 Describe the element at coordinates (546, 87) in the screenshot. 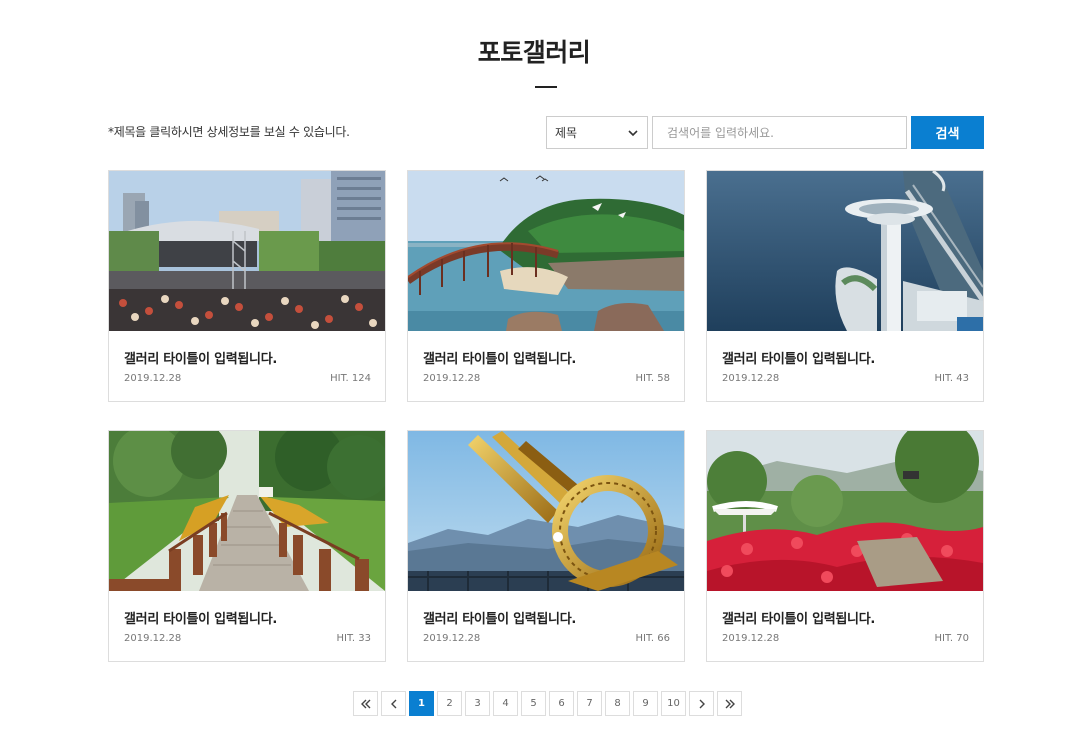

I see `title-underline` at that location.